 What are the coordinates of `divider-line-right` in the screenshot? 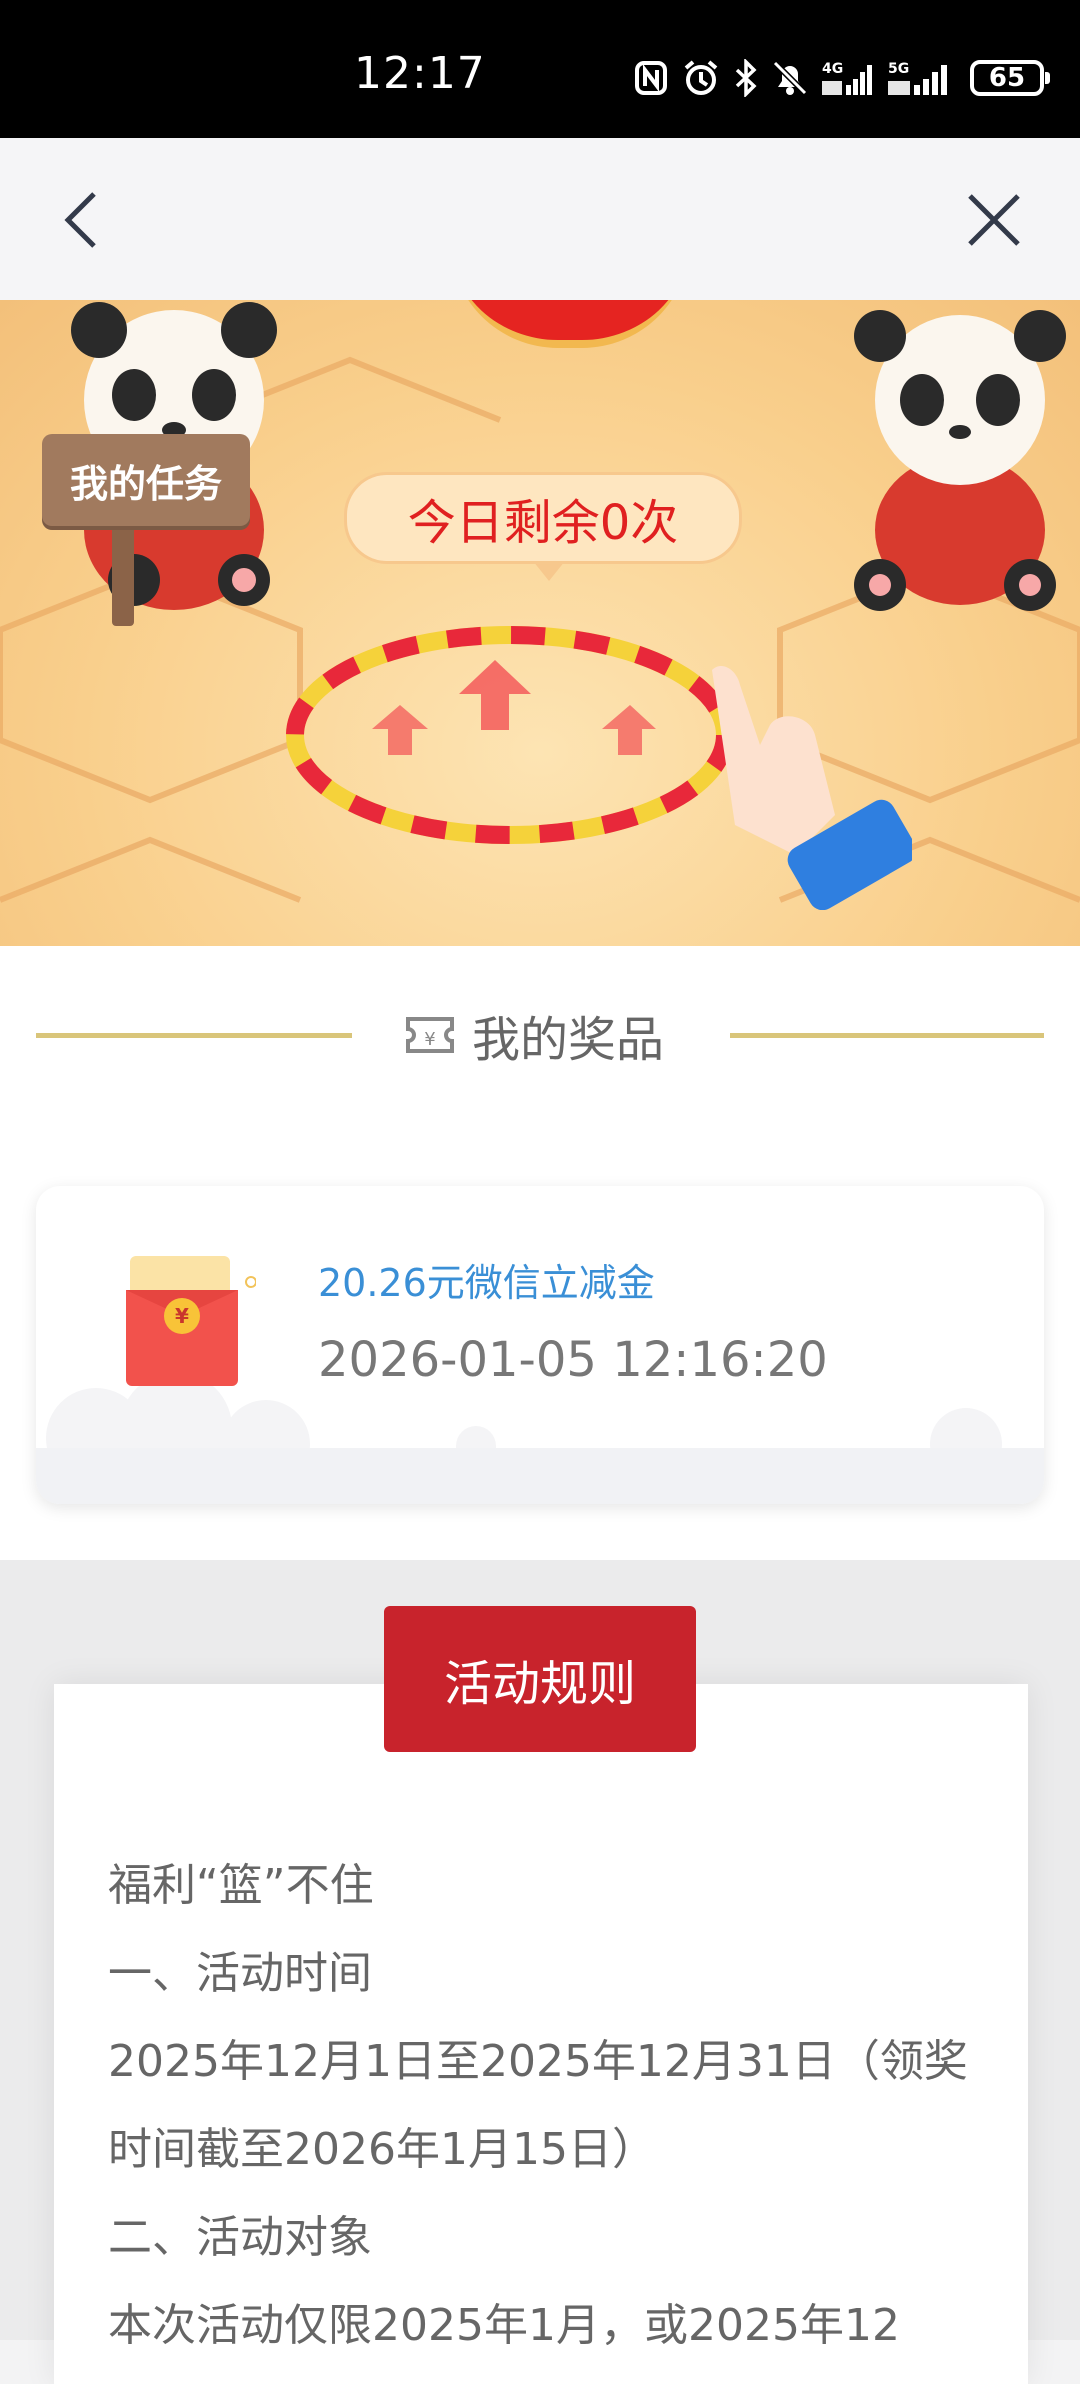 It's located at (887, 1035).